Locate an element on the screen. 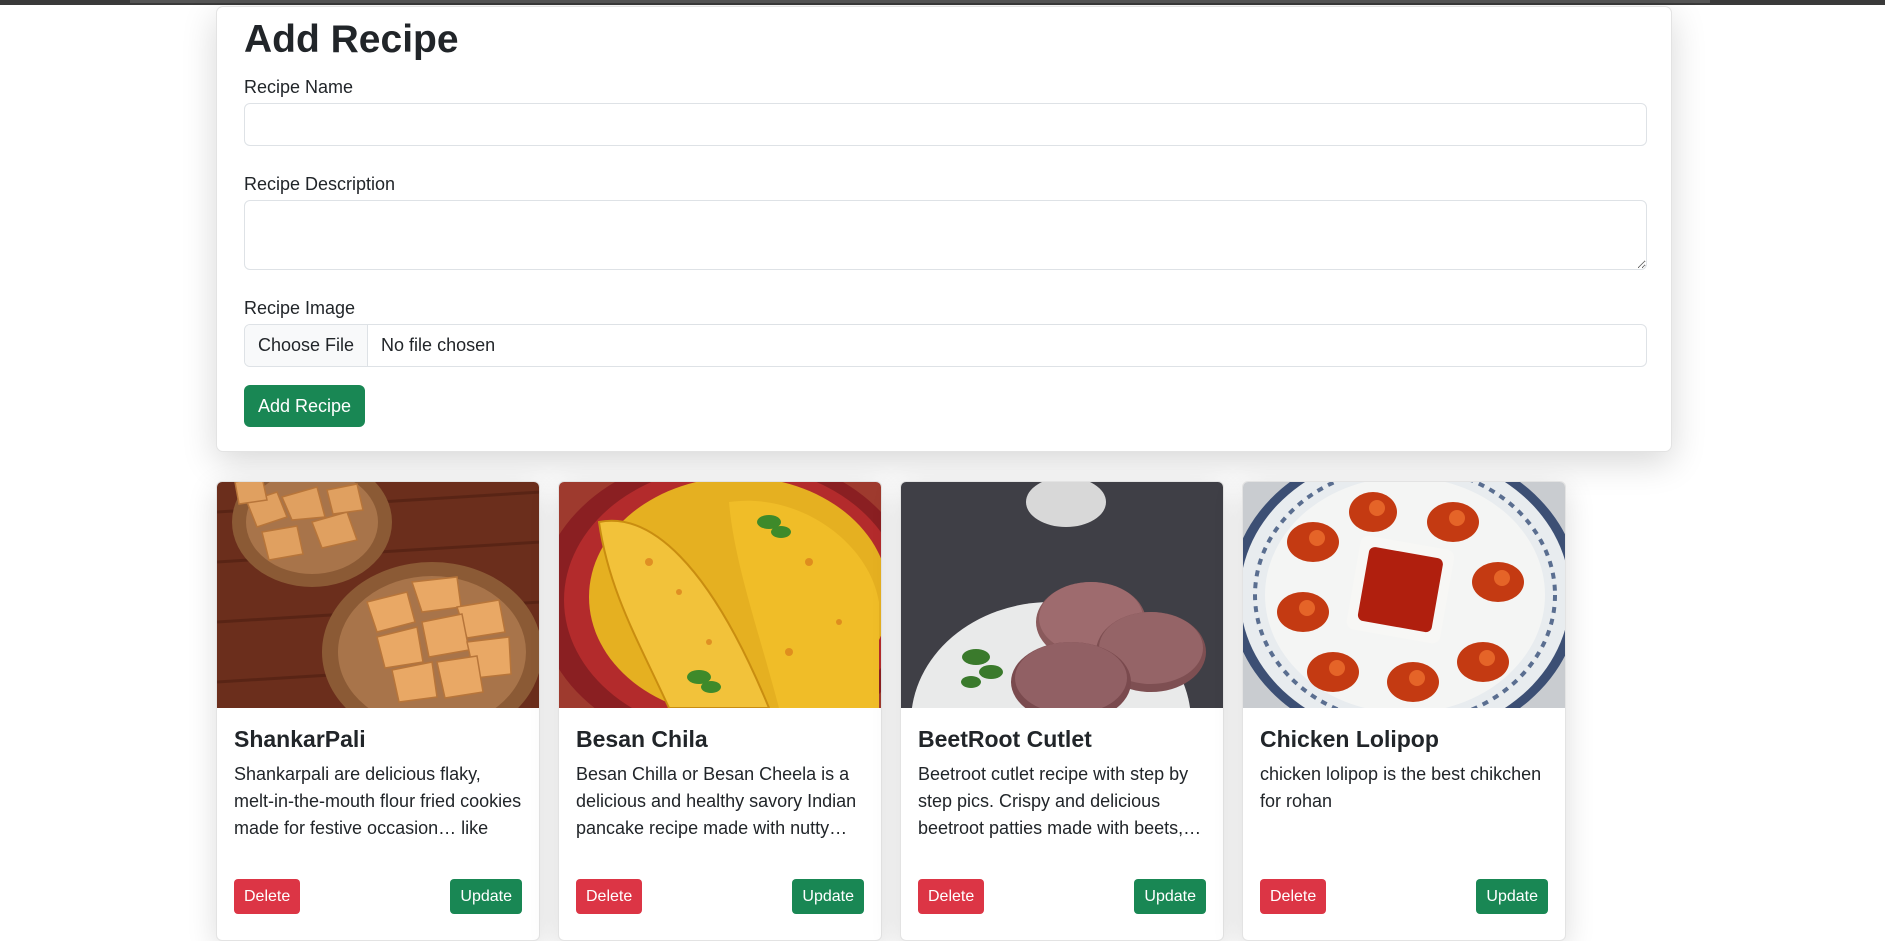 The height and width of the screenshot is (941, 1885). recipe-image-file-input: Choose File No file chosen is located at coordinates (945, 345).